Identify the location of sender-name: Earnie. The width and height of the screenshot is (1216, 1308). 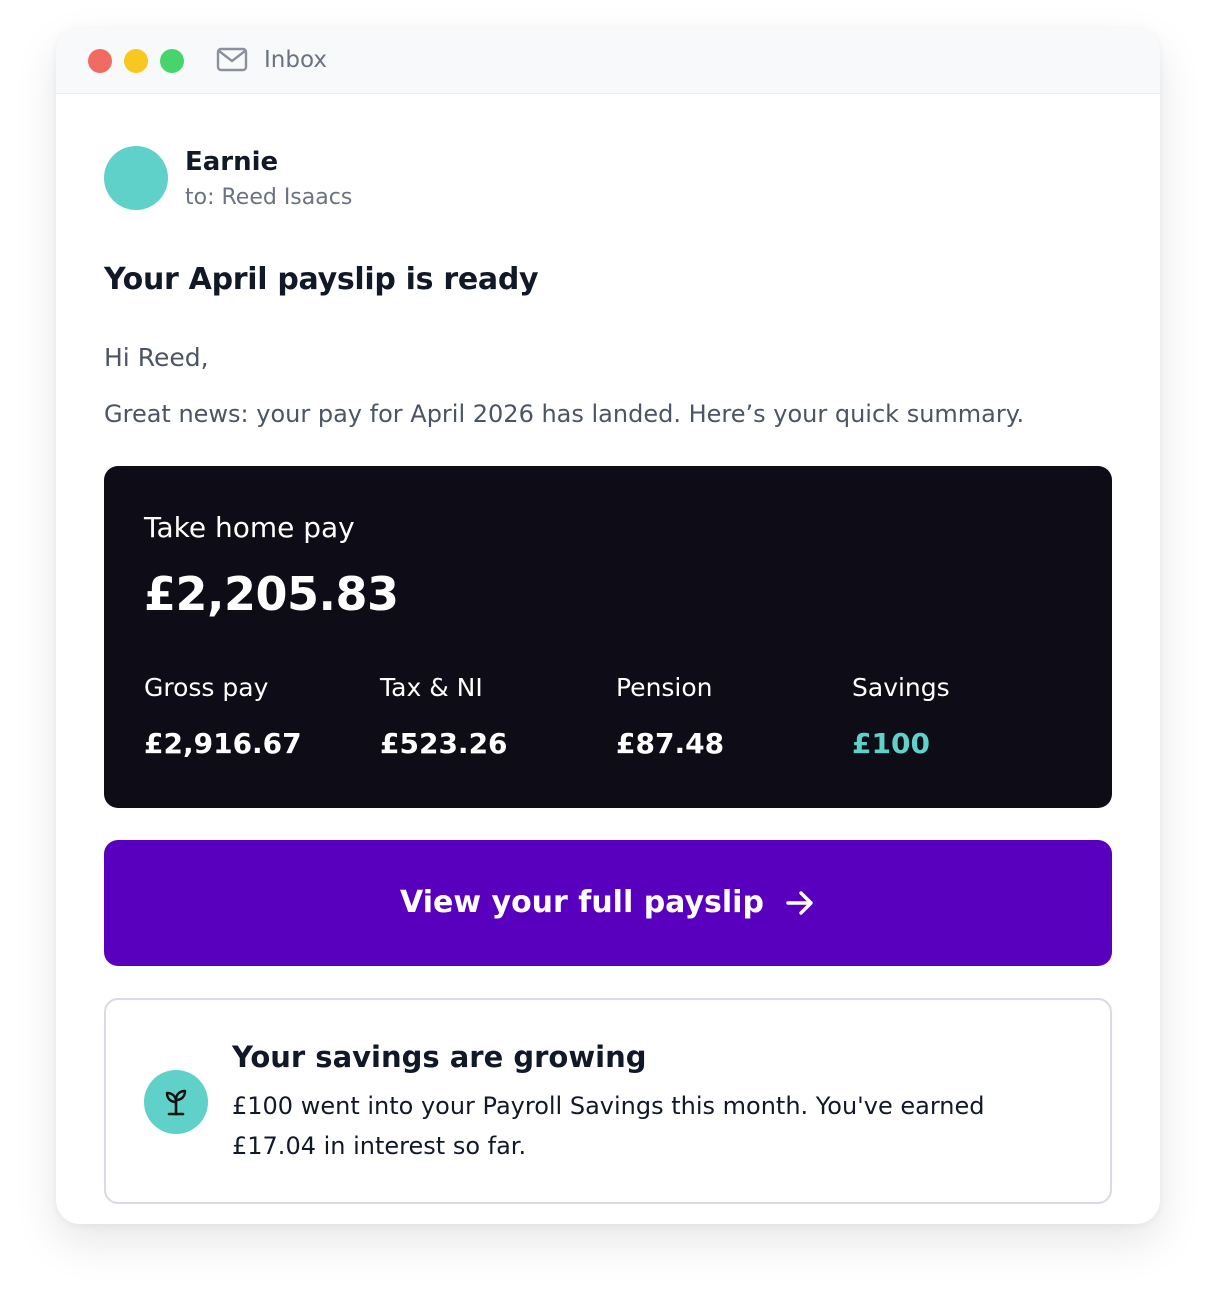
(232, 162).